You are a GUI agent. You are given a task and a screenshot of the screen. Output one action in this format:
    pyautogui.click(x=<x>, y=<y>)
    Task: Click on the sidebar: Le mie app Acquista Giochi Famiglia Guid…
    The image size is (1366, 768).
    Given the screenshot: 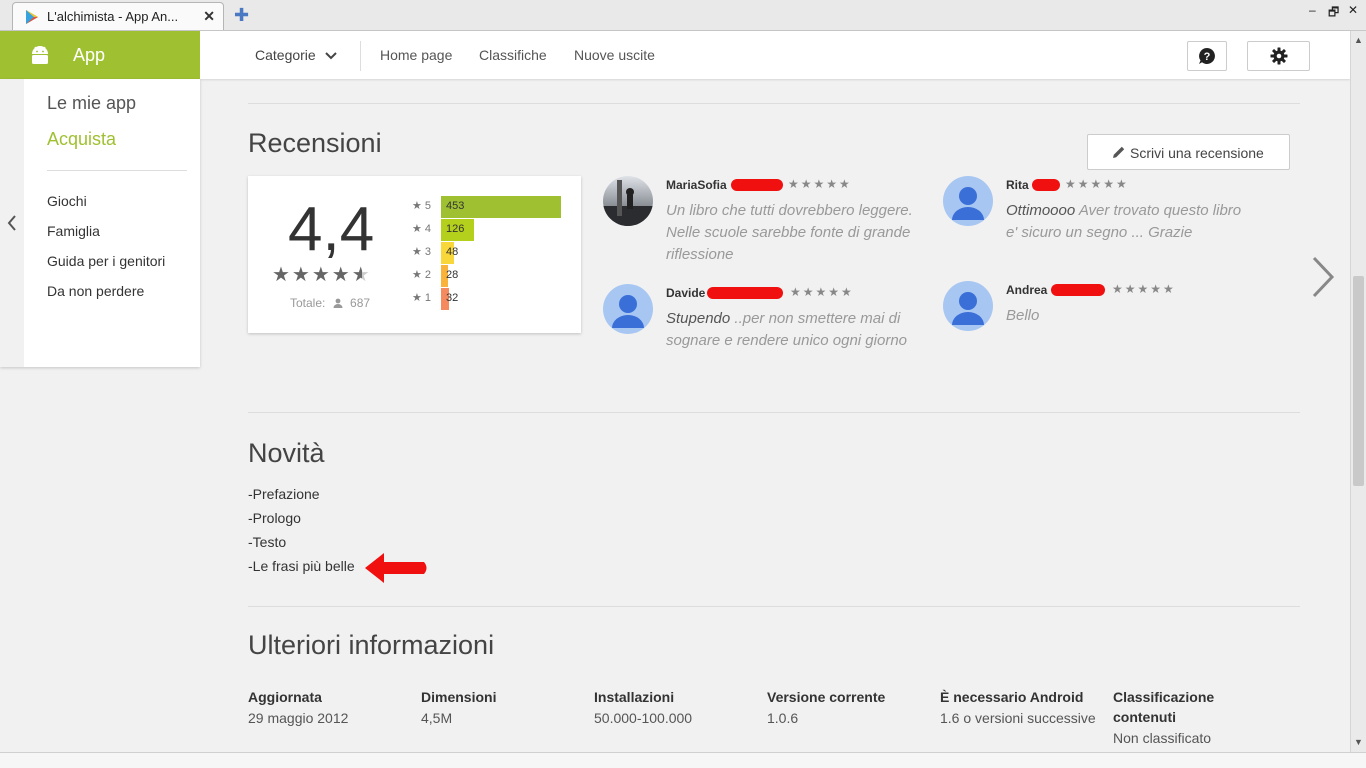 What is the action you would take?
    pyautogui.click(x=100, y=223)
    